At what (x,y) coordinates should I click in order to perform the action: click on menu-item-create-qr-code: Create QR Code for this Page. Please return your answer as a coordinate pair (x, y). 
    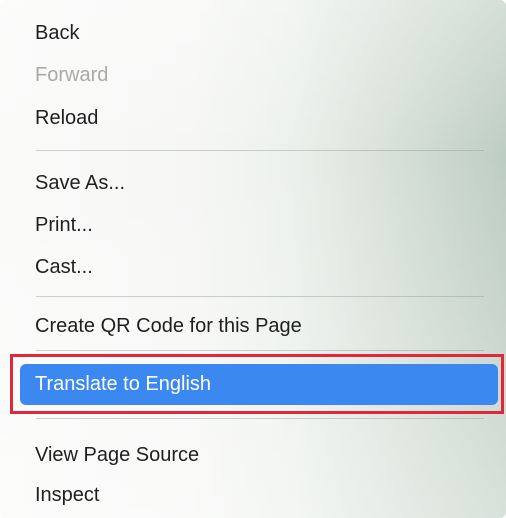
    Looking at the image, I should click on (259, 326).